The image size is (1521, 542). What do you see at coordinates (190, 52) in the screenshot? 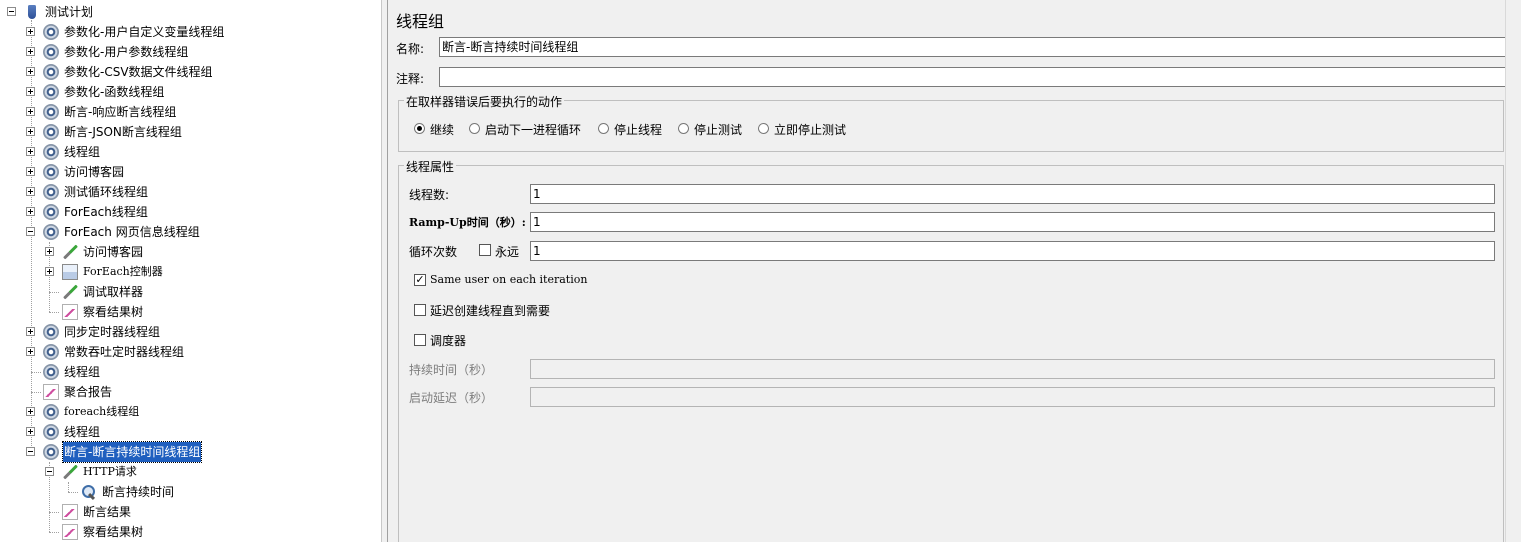
I see `tree-node: 参数化-用户参数线程组` at bounding box center [190, 52].